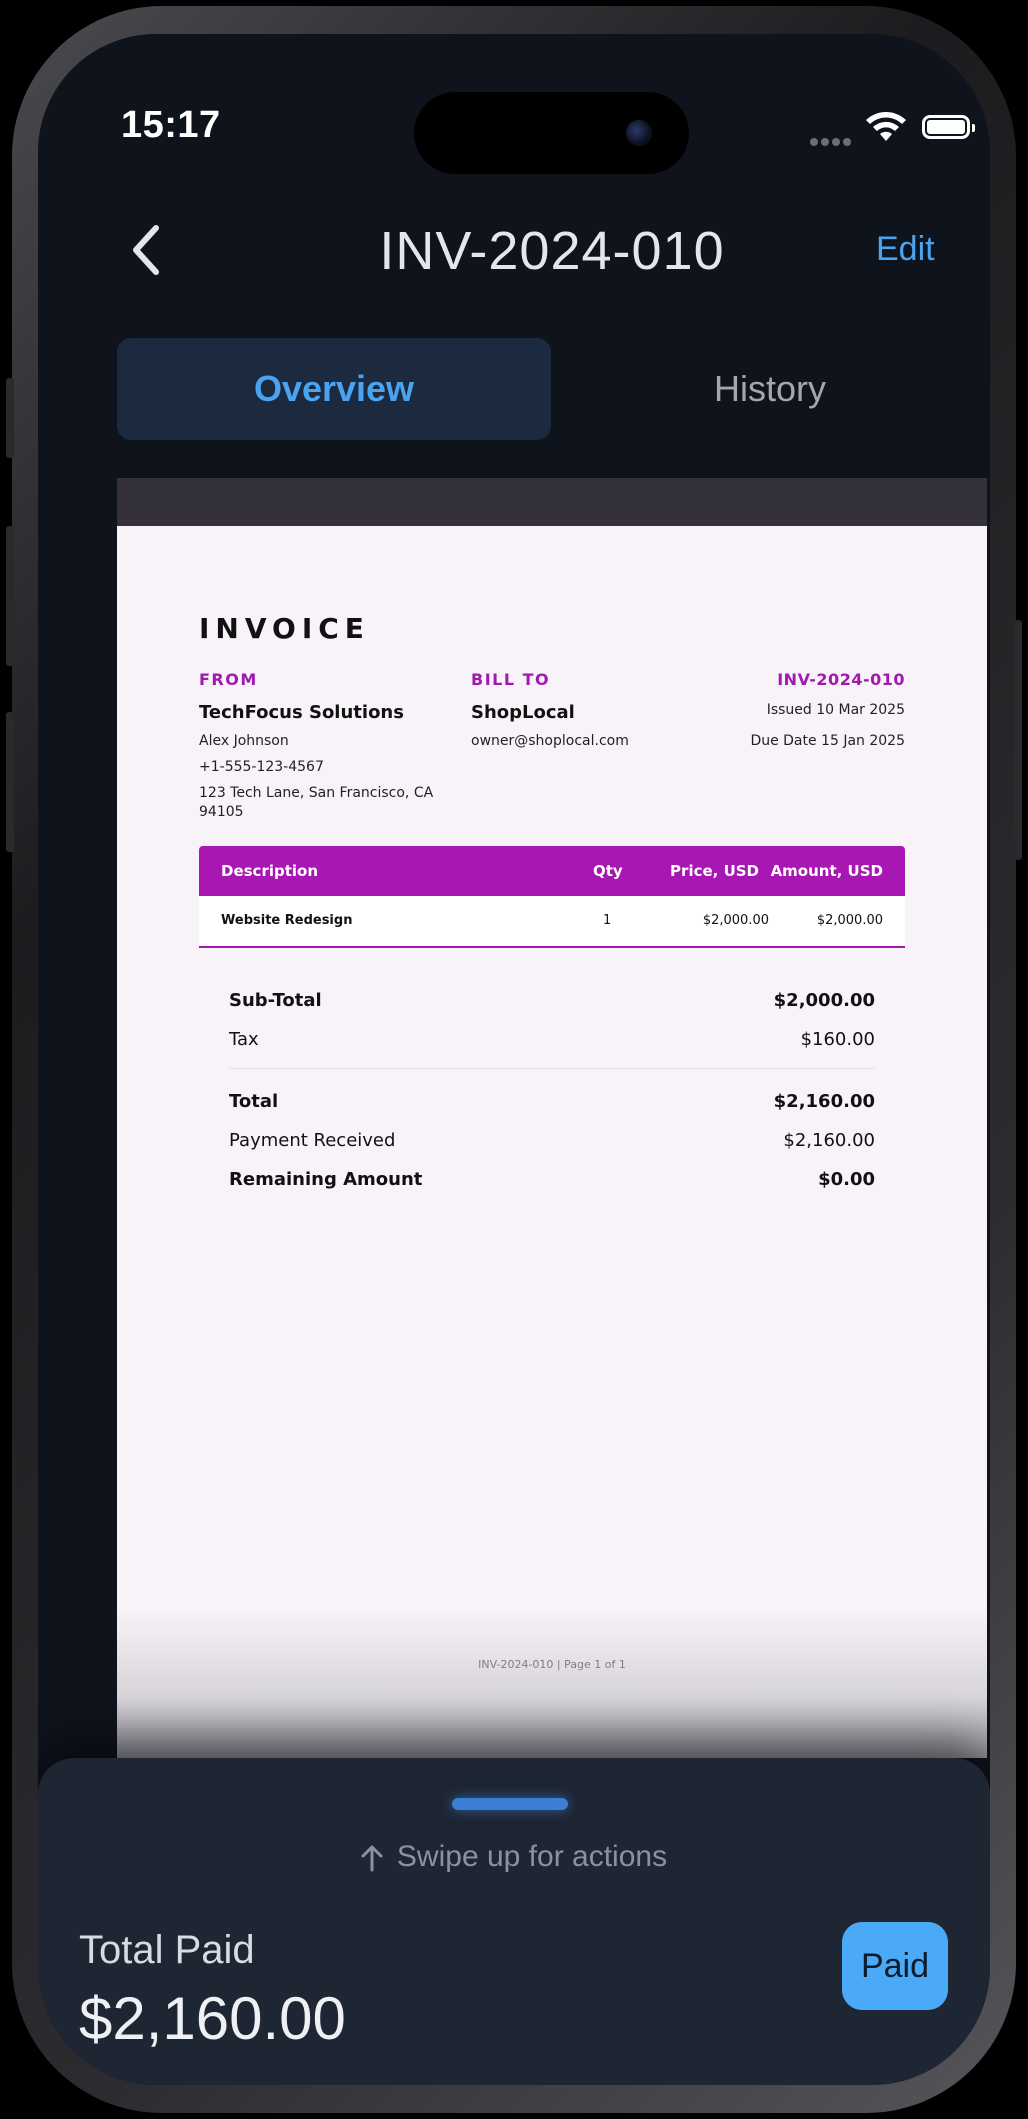  What do you see at coordinates (270, 871) in the screenshot?
I see `header-description: Description` at bounding box center [270, 871].